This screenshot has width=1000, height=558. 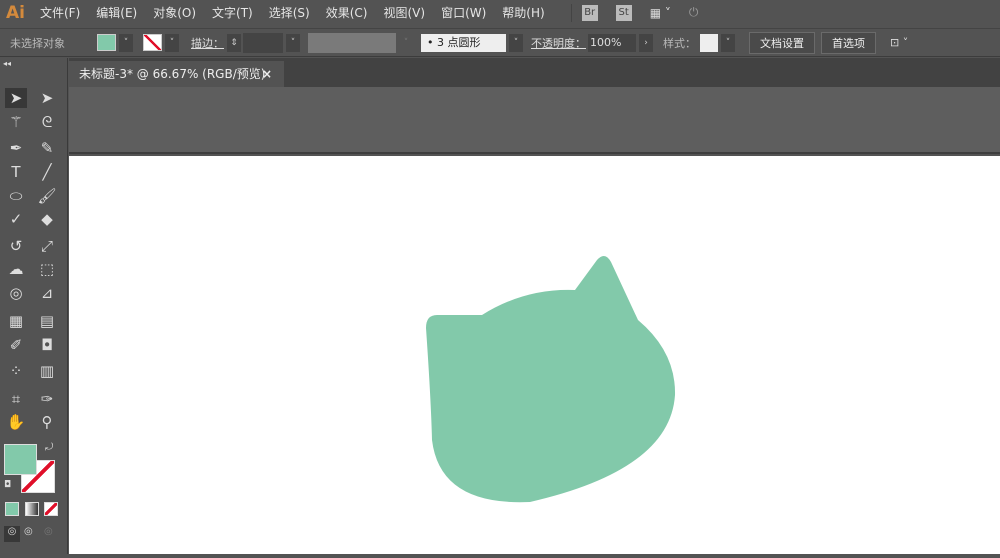 What do you see at coordinates (172, 74) in the screenshot?
I see `document-tab-title: 未标题-3* @ 66.67% (RGB/预览)` at bounding box center [172, 74].